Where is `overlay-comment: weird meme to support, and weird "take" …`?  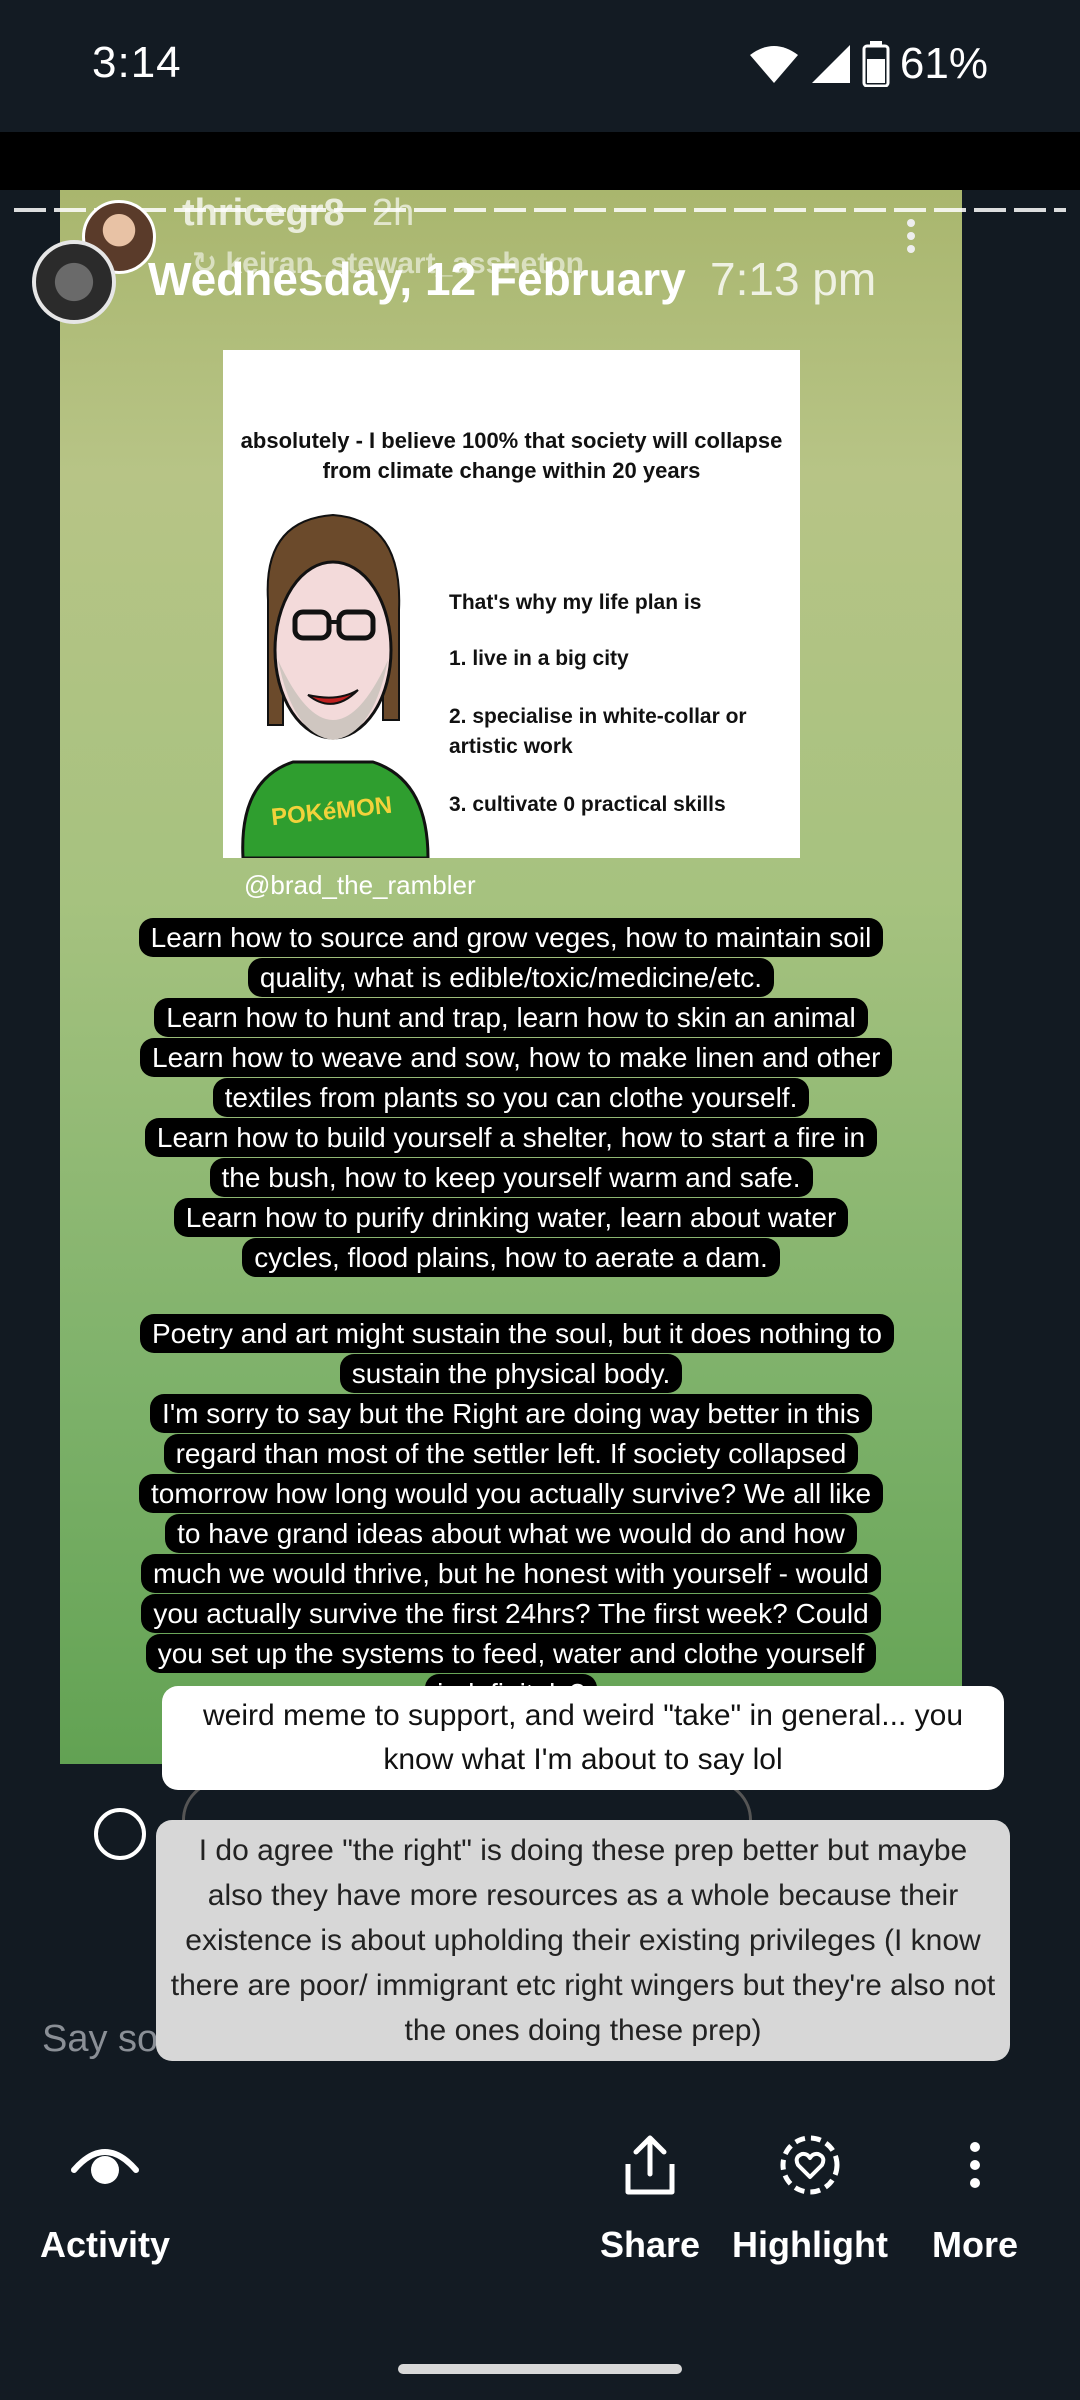 overlay-comment: weird meme to support, and weird "take" … is located at coordinates (583, 1738).